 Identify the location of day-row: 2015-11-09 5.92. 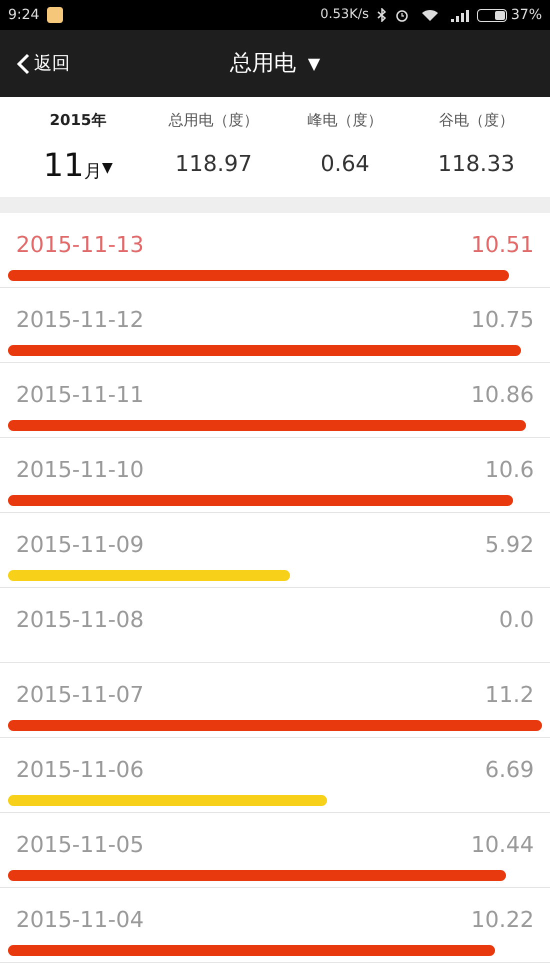
(275, 550).